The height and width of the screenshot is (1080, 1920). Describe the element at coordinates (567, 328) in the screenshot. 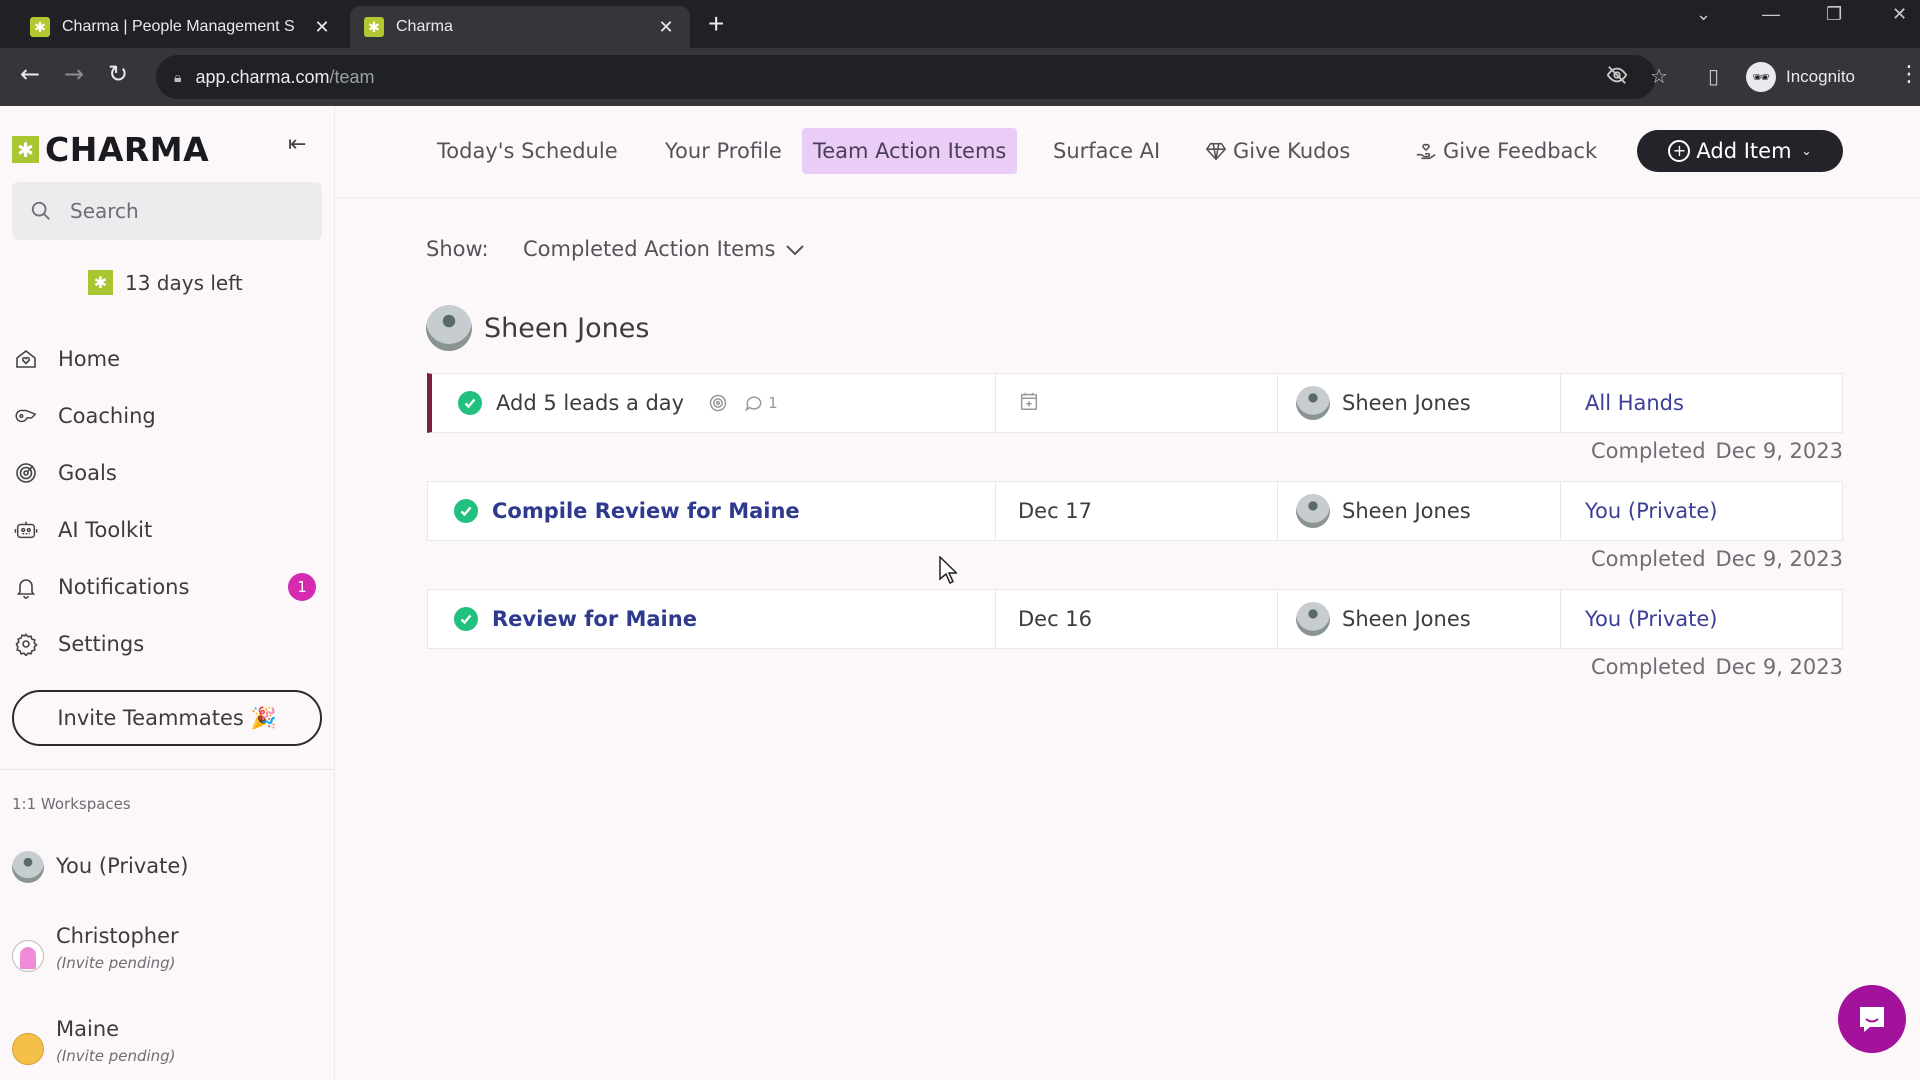

I see `owner-name: Sheen Jones` at that location.